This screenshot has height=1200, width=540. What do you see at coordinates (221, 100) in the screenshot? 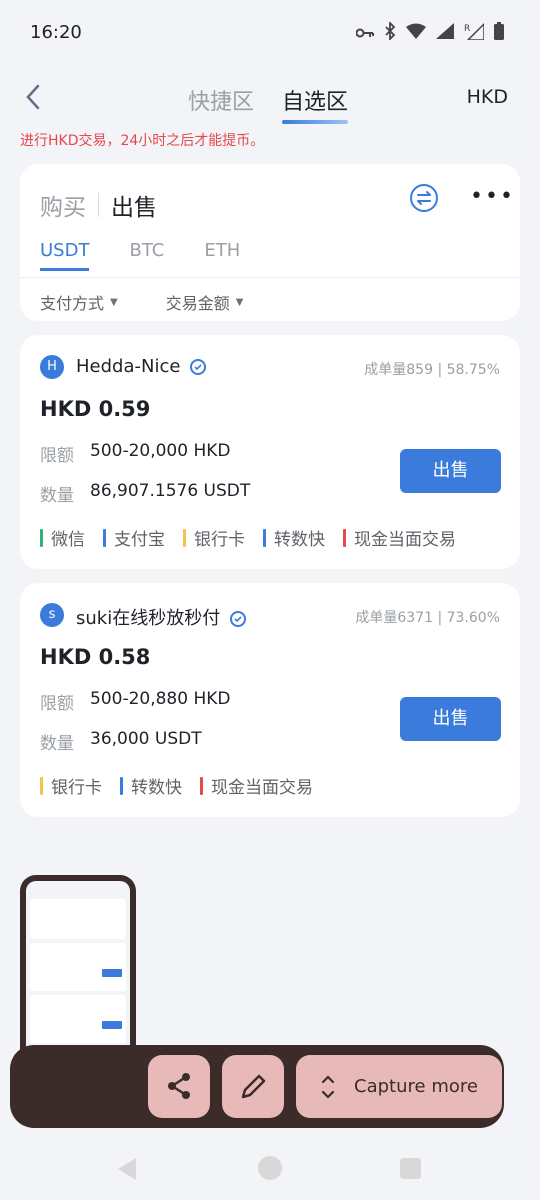
I see `tab-quick-zone: 快捷区` at bounding box center [221, 100].